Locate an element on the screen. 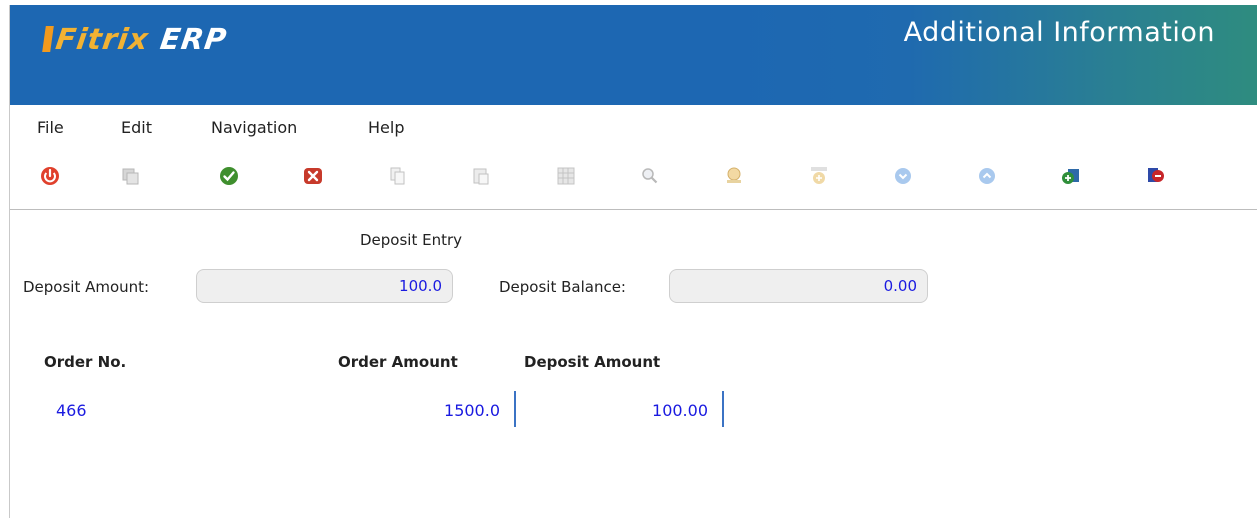 The height and width of the screenshot is (518, 1257). order-amount-cell: 1500.0 is located at coordinates (405, 410).